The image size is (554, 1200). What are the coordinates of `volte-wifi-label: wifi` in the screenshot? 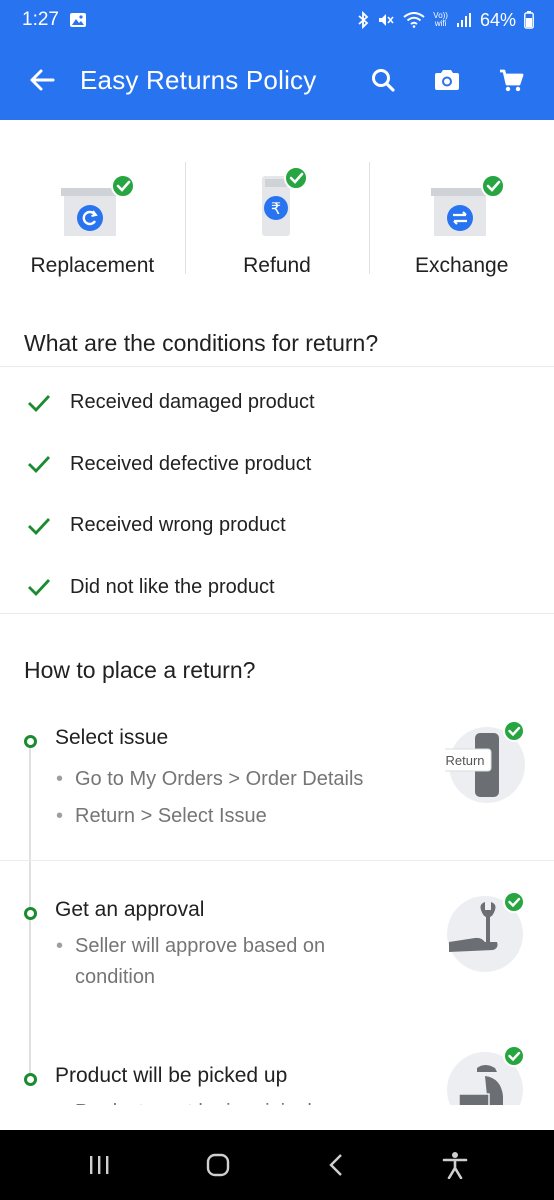 It's located at (440, 23).